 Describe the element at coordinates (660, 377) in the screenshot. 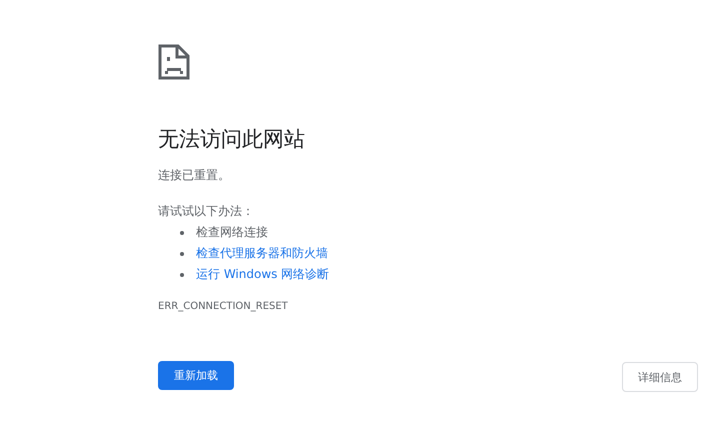

I see `details-button: 详细信息` at that location.